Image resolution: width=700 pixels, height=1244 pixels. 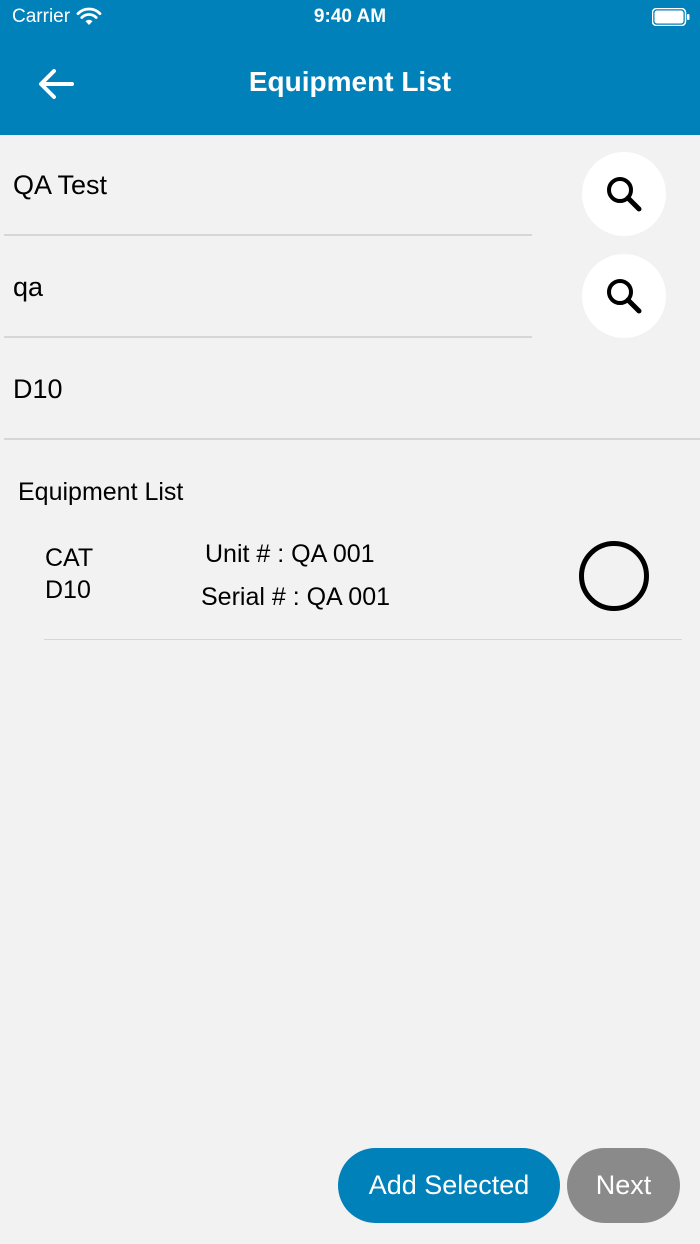 I want to click on status-time: 9:40 AM, so click(x=350, y=16).